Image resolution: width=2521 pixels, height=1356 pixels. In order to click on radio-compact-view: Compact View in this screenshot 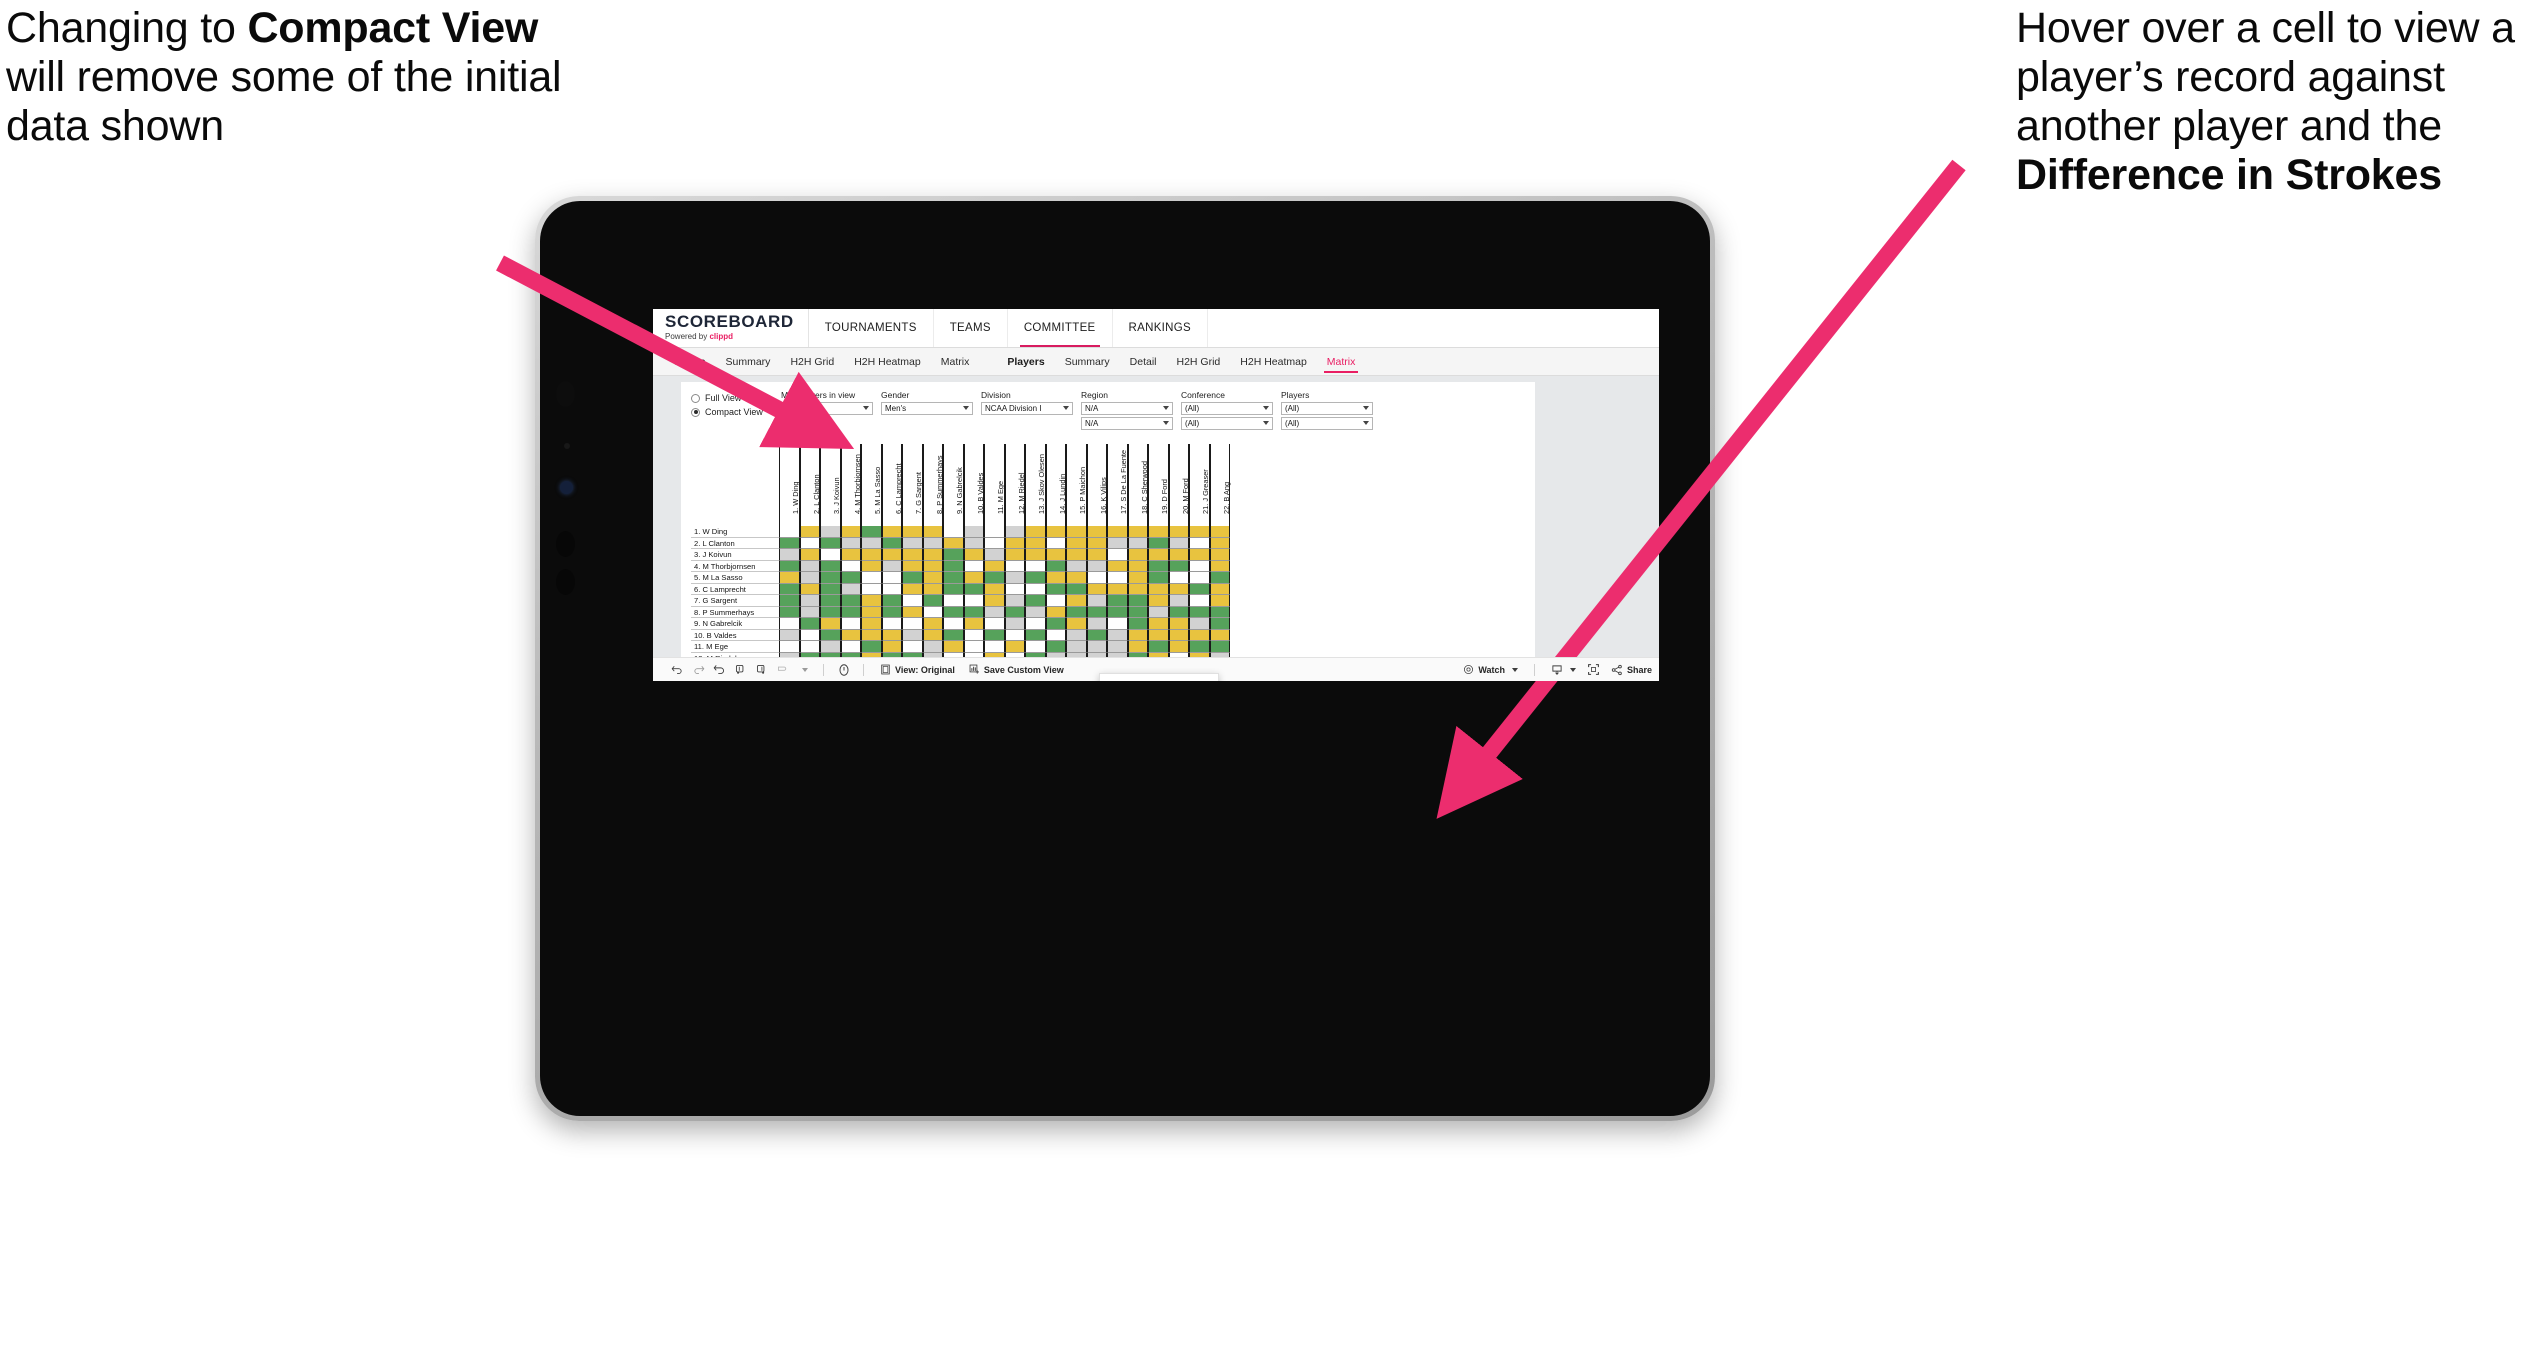, I will do `click(736, 412)`.